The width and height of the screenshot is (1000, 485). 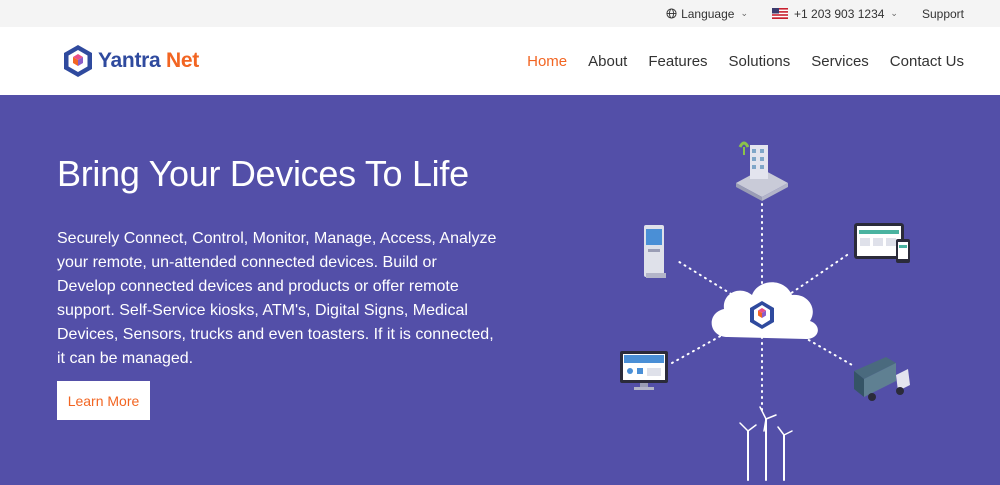 I want to click on brand-name: Yantra Net, so click(x=148, y=61).